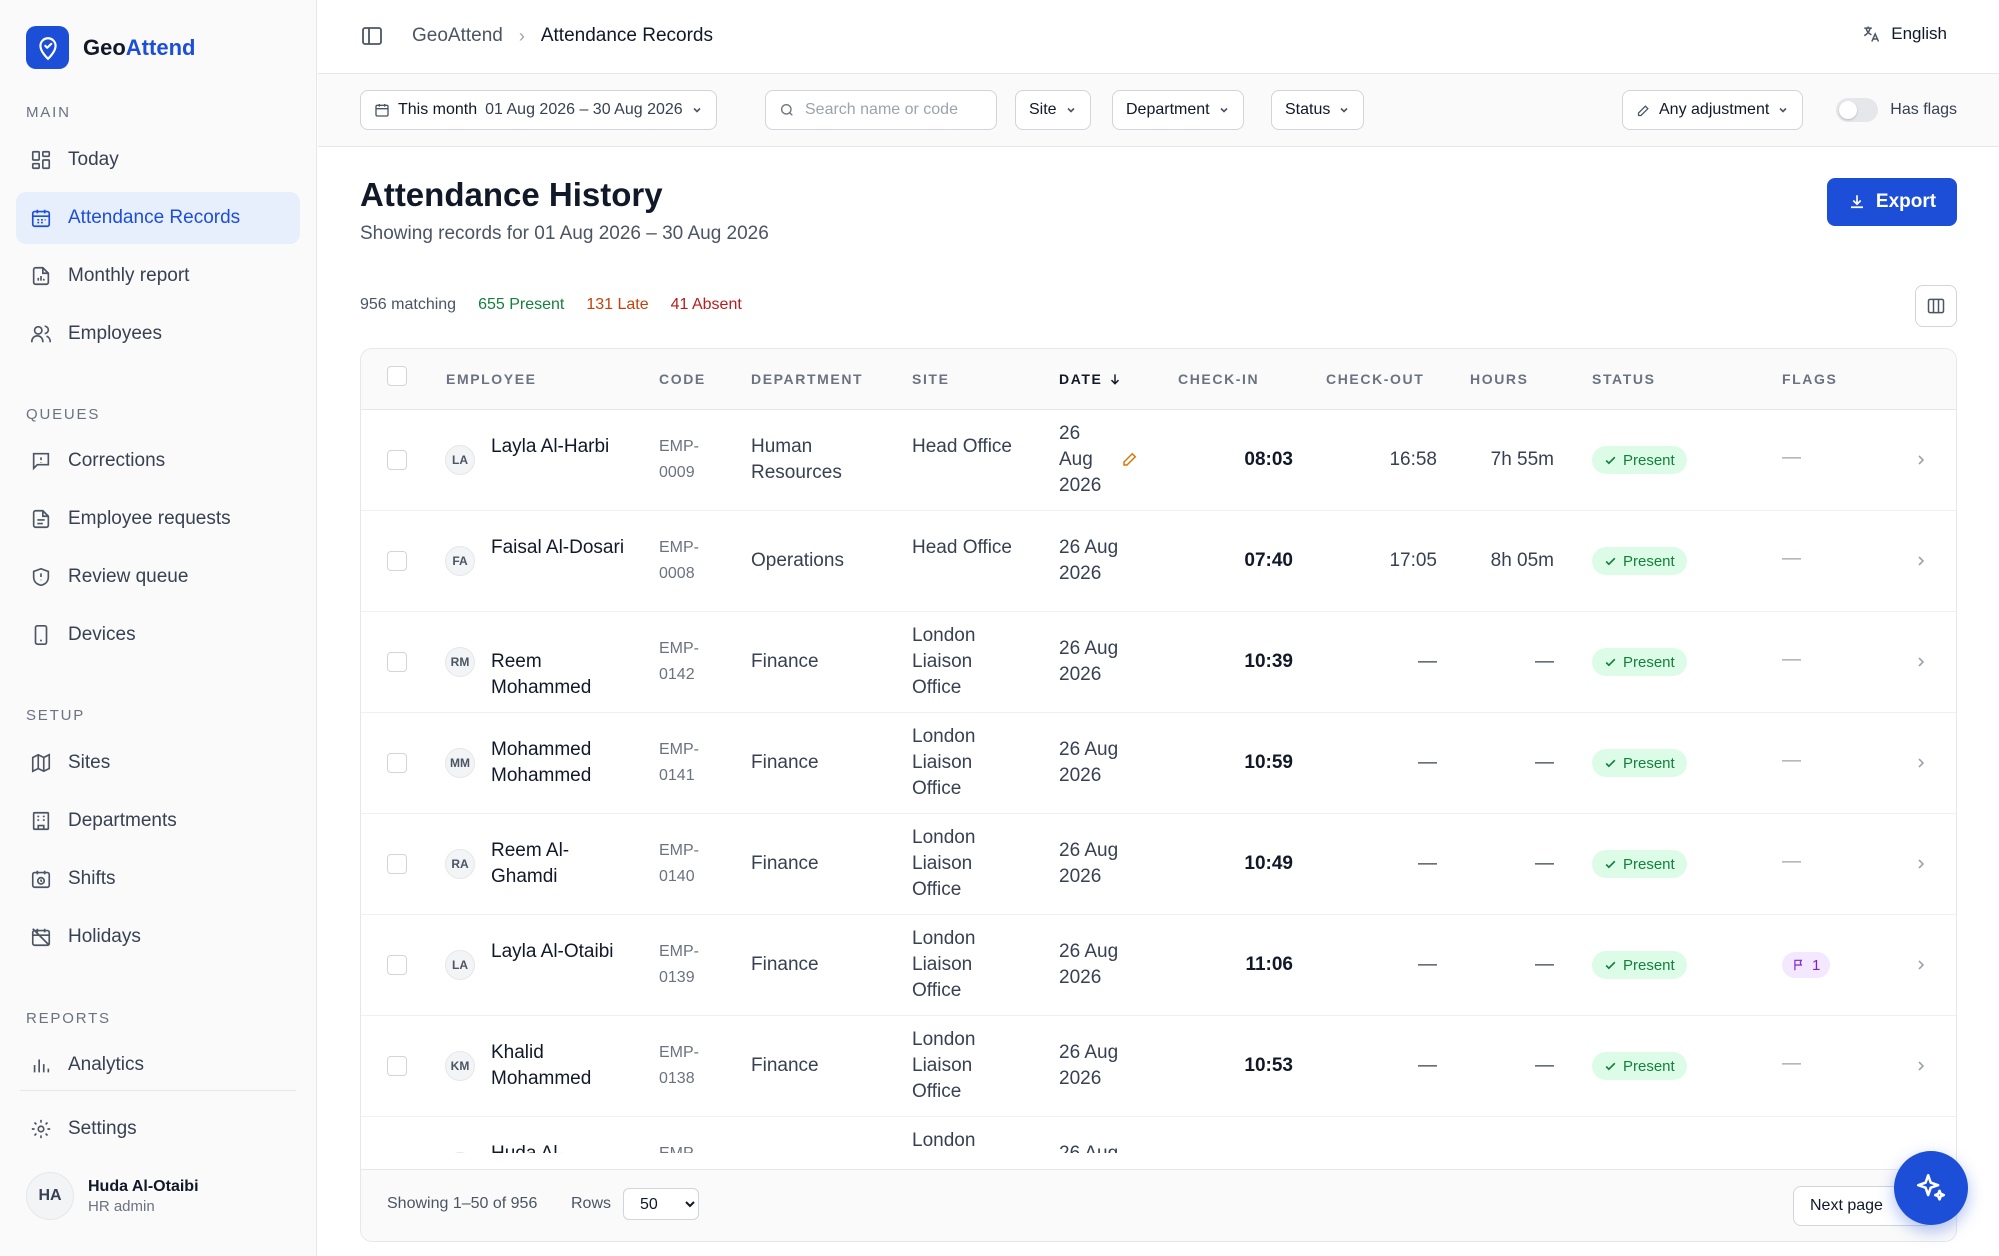  What do you see at coordinates (558, 447) in the screenshot?
I see `employee-name: Layla Al-Harbi` at bounding box center [558, 447].